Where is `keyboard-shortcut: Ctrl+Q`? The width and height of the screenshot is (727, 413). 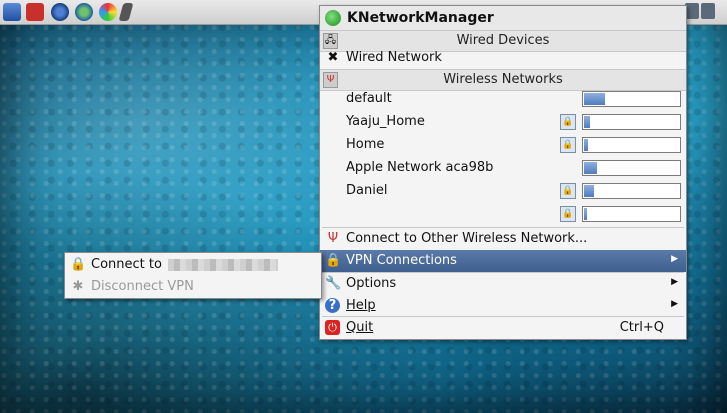
keyboard-shortcut: Ctrl+Q is located at coordinates (641, 327).